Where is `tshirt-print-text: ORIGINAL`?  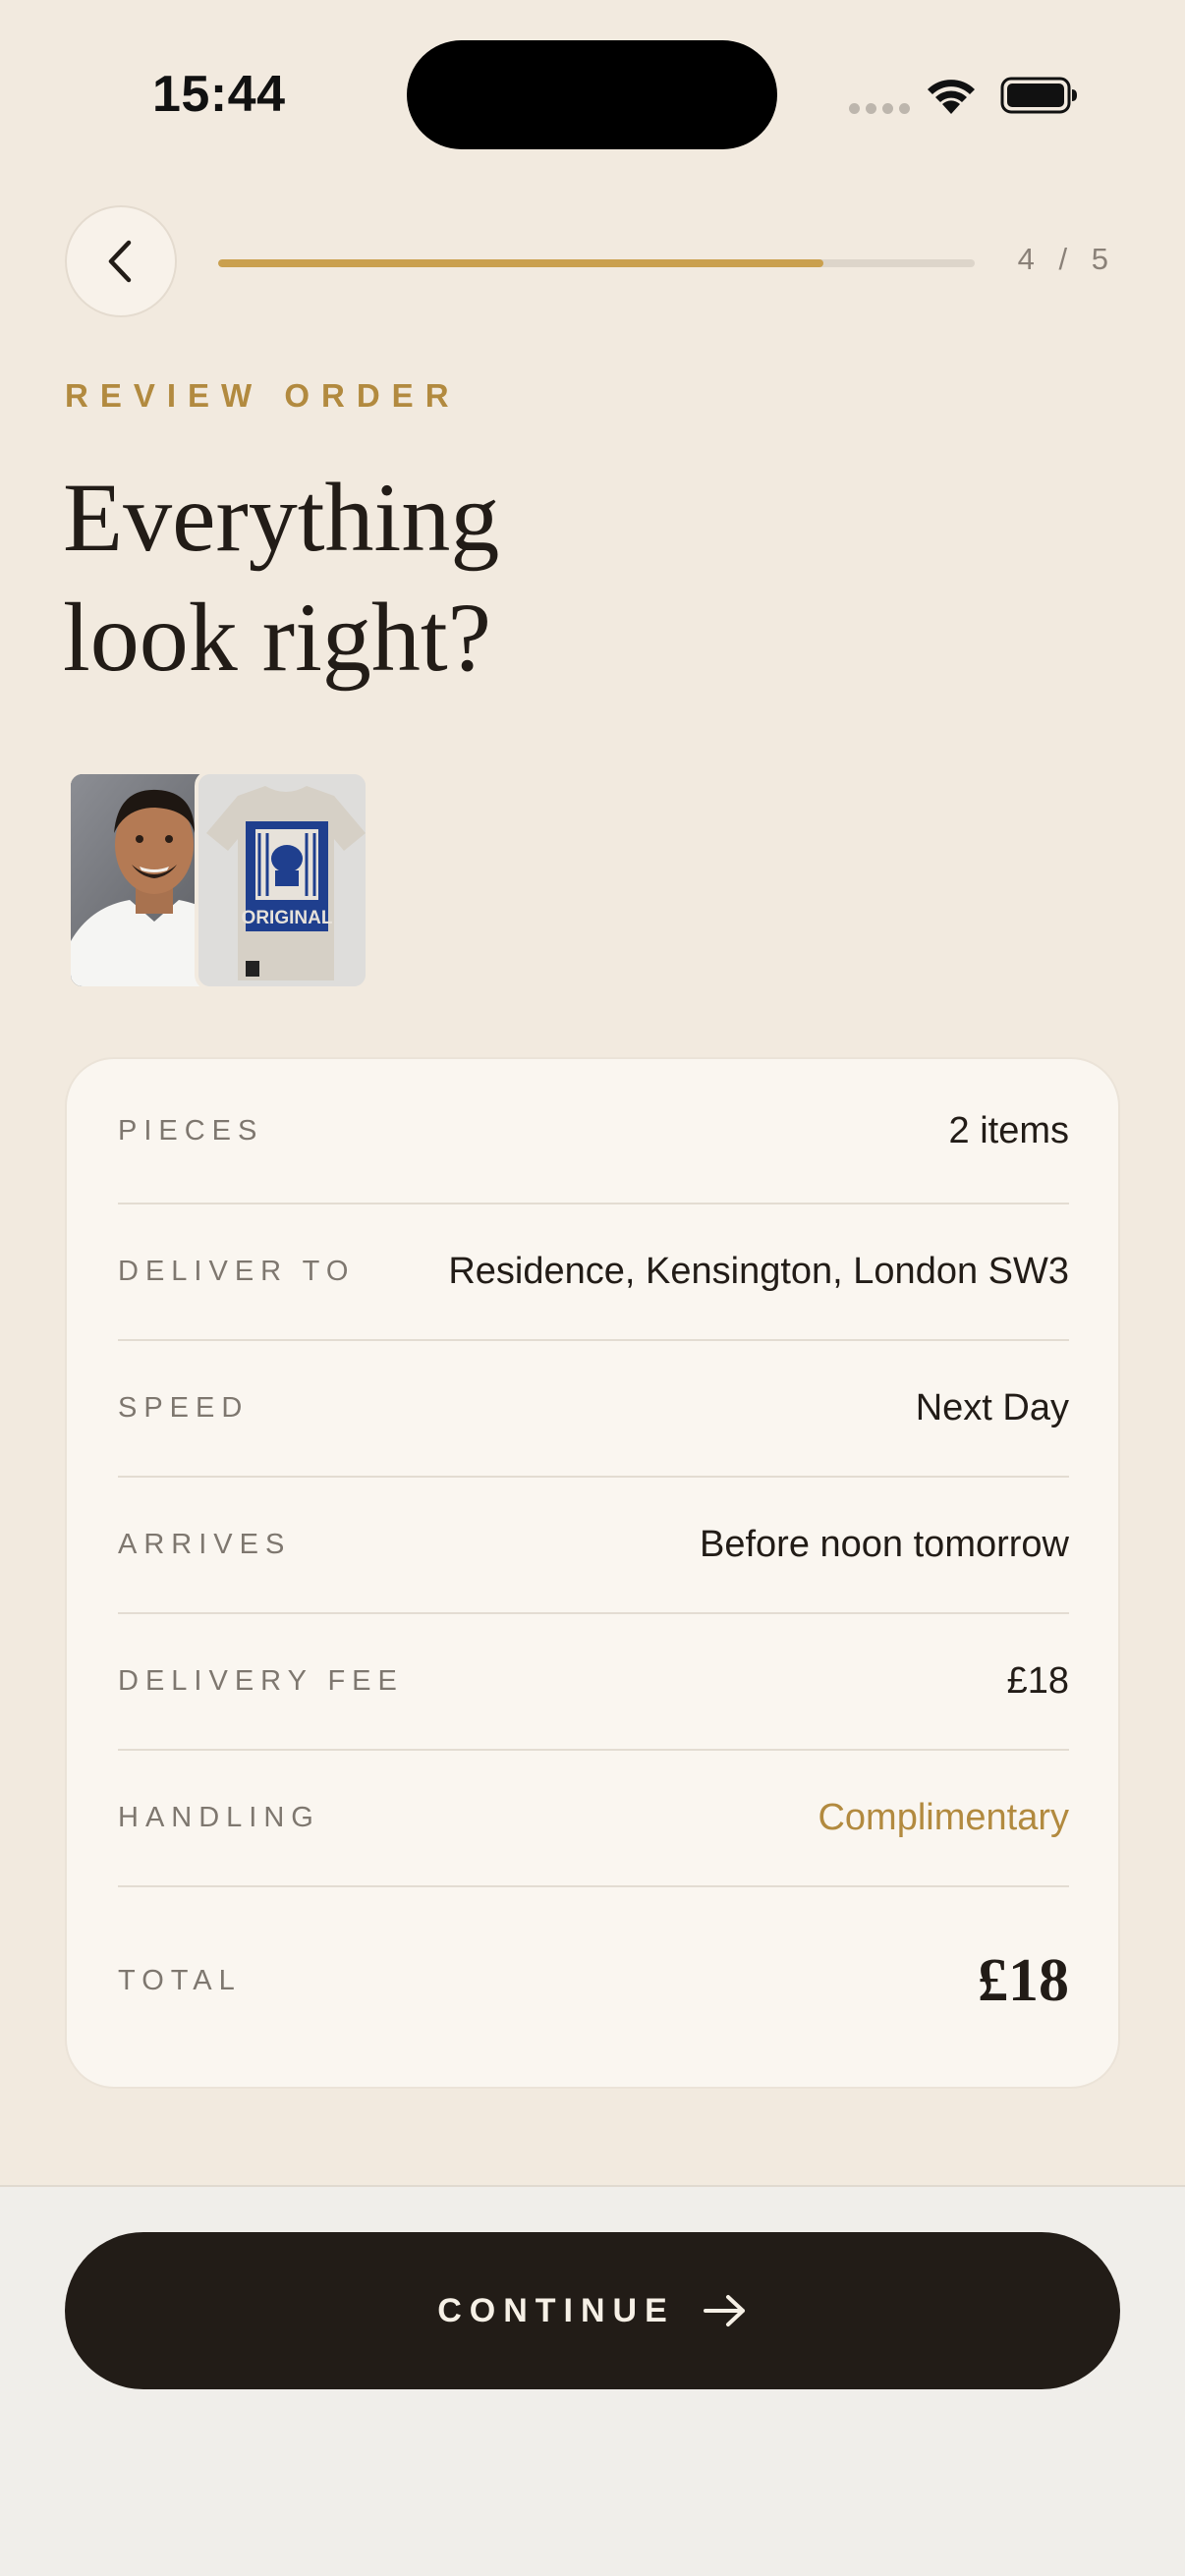 tshirt-print-text: ORIGINAL is located at coordinates (288, 918).